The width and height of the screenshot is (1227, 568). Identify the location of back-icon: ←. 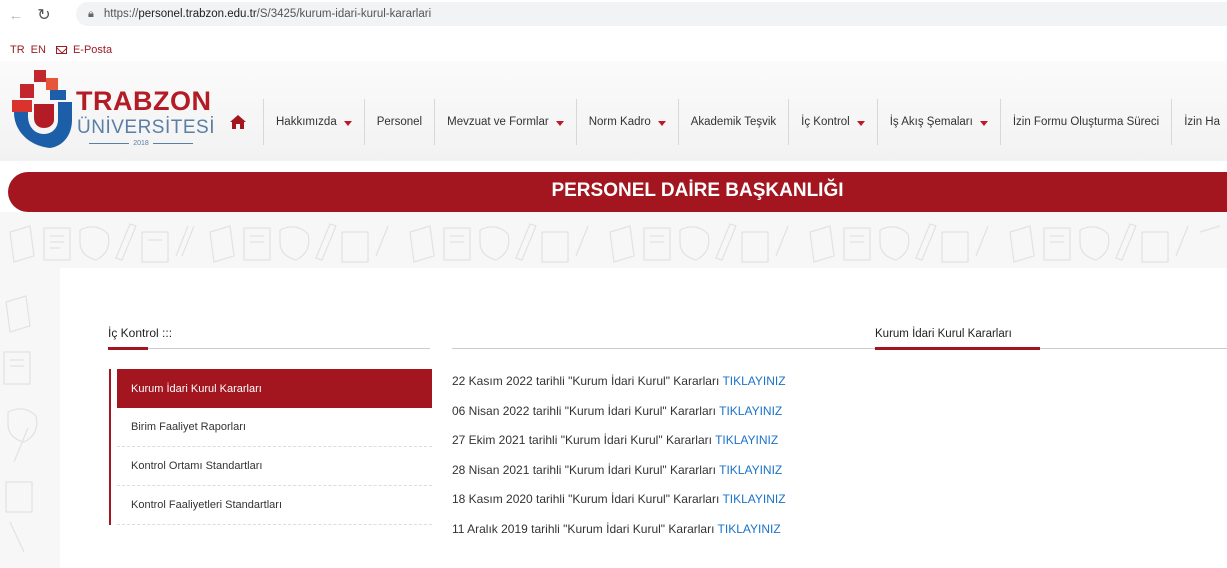
(16, 15).